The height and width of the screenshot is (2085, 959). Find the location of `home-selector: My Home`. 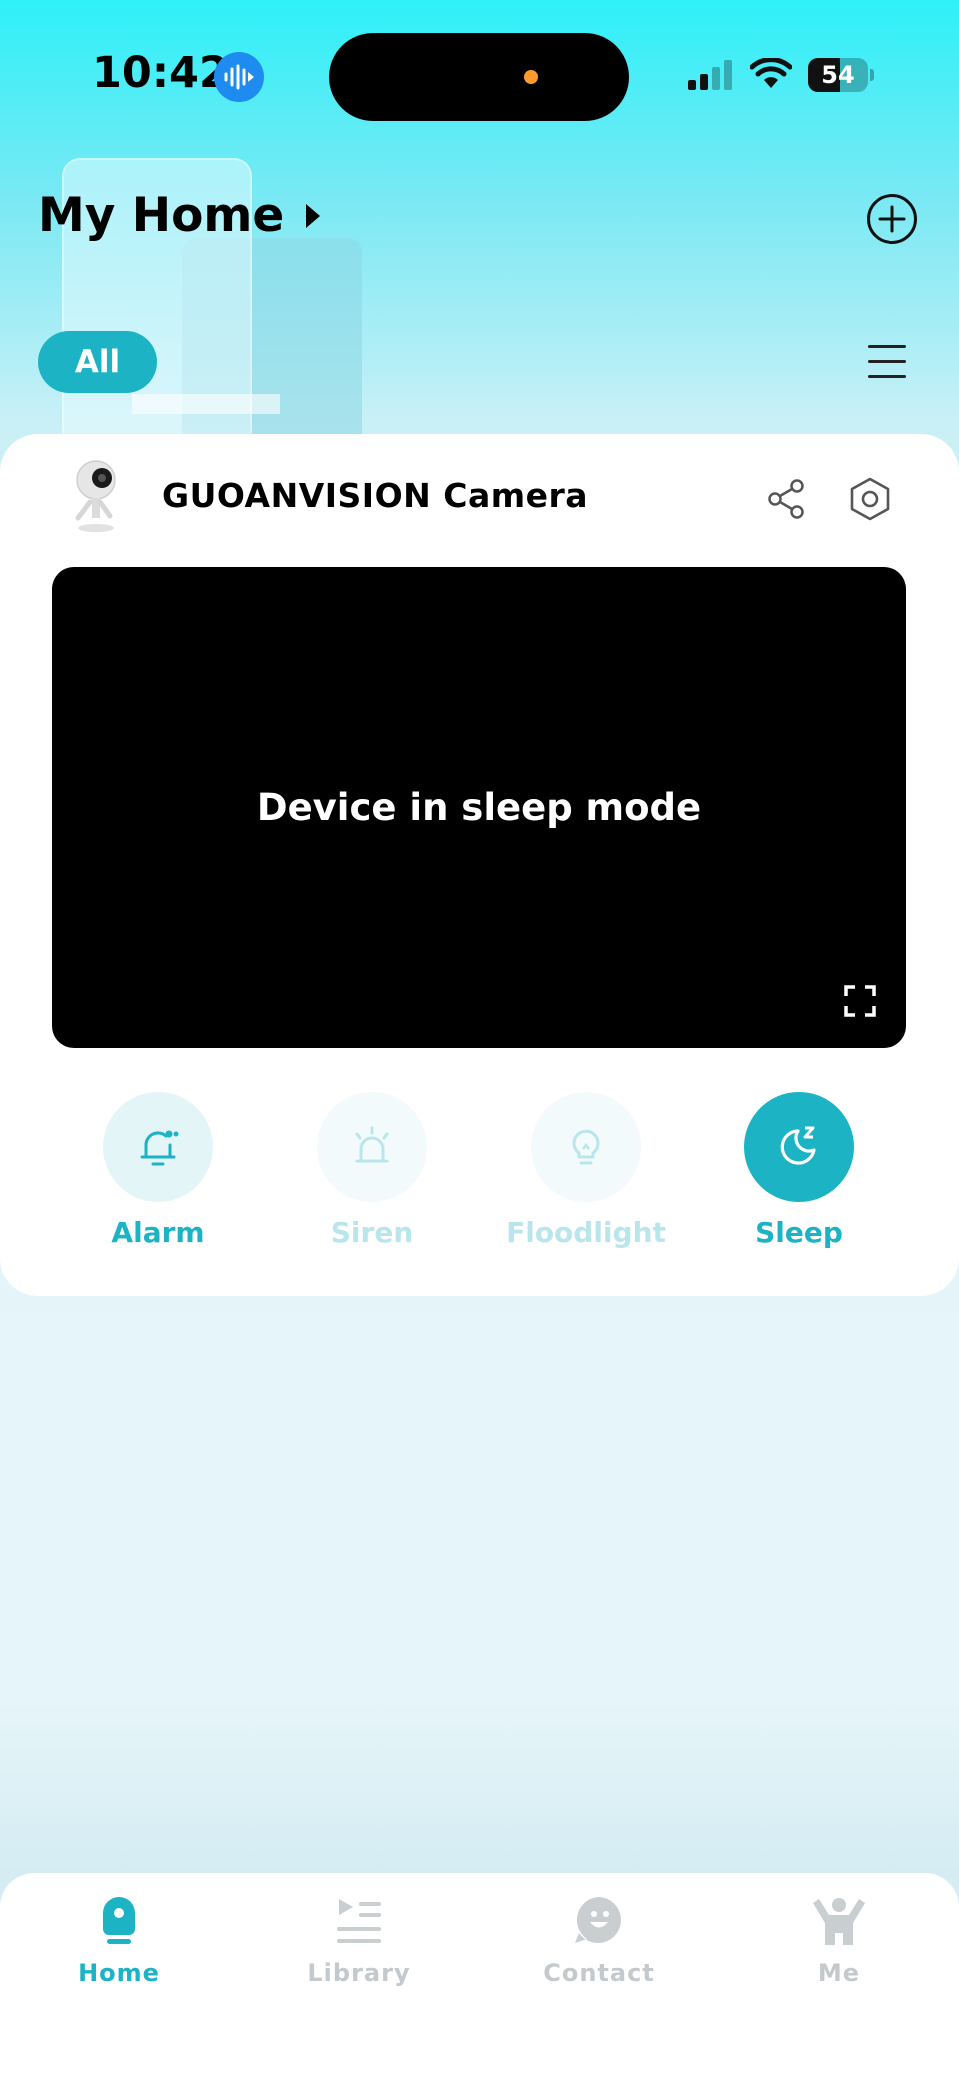

home-selector: My Home is located at coordinates (179, 215).